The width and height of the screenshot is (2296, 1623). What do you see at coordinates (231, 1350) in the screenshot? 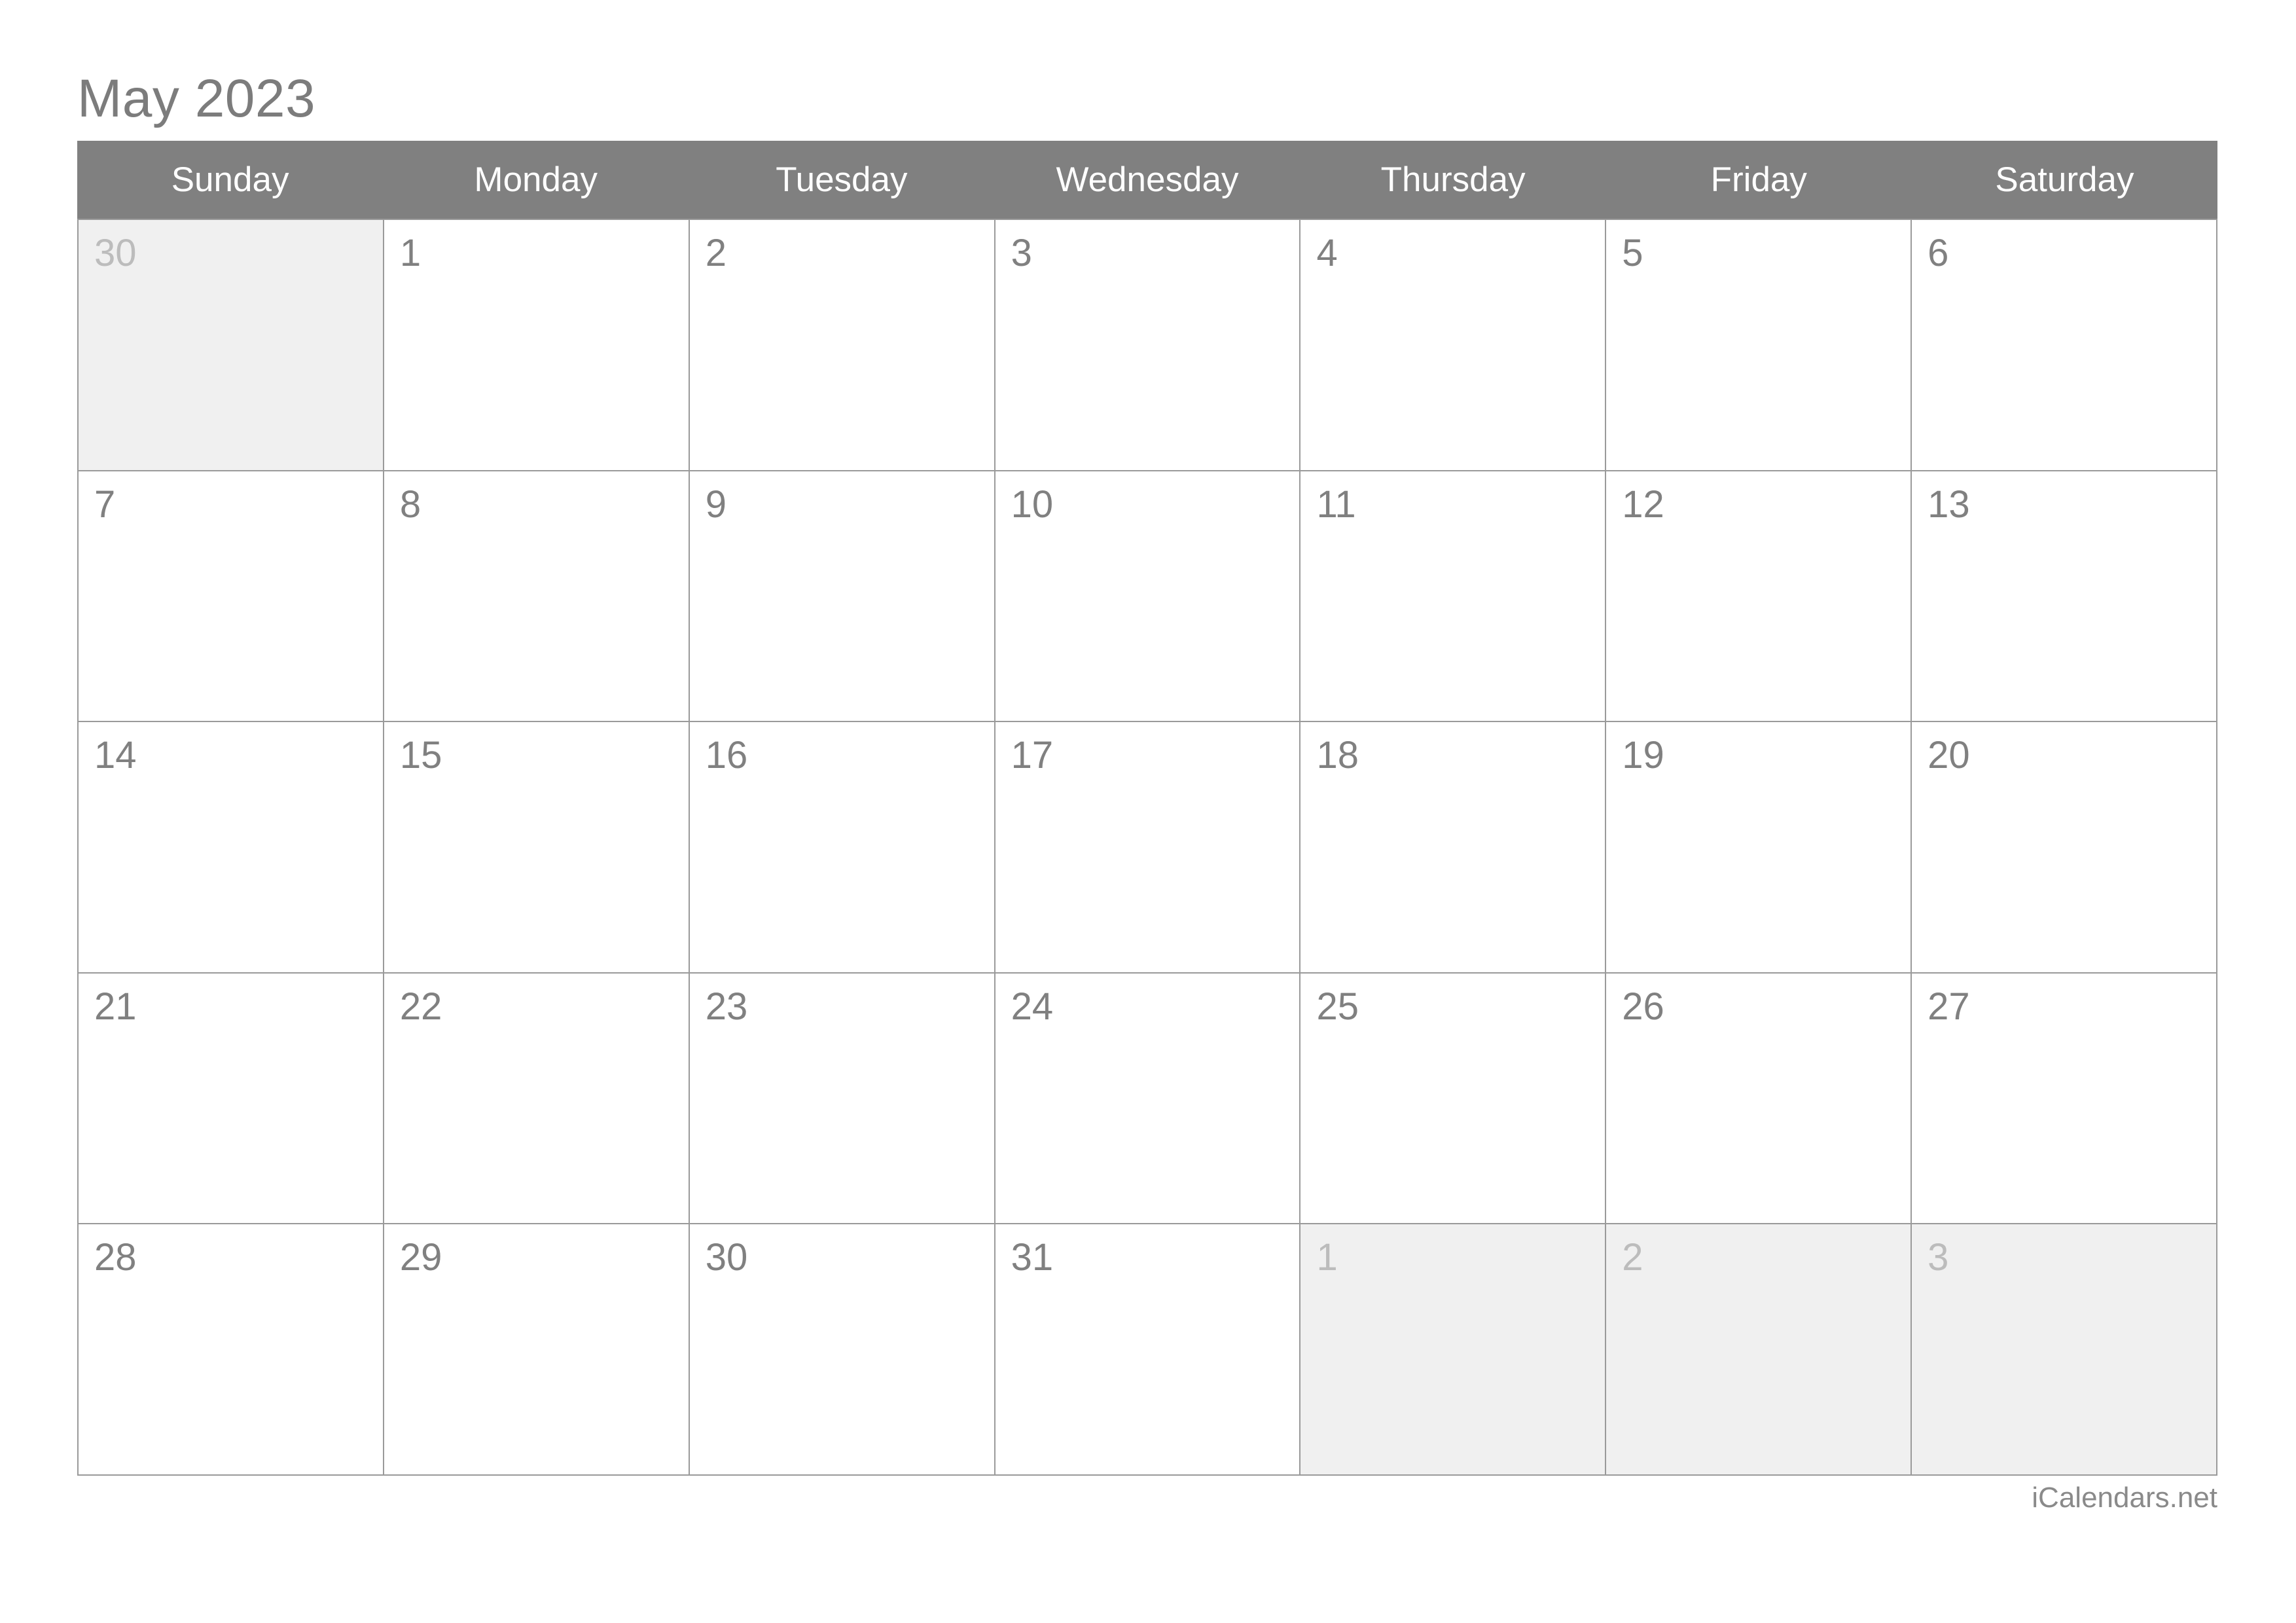
I see `day-cell: 28` at bounding box center [231, 1350].